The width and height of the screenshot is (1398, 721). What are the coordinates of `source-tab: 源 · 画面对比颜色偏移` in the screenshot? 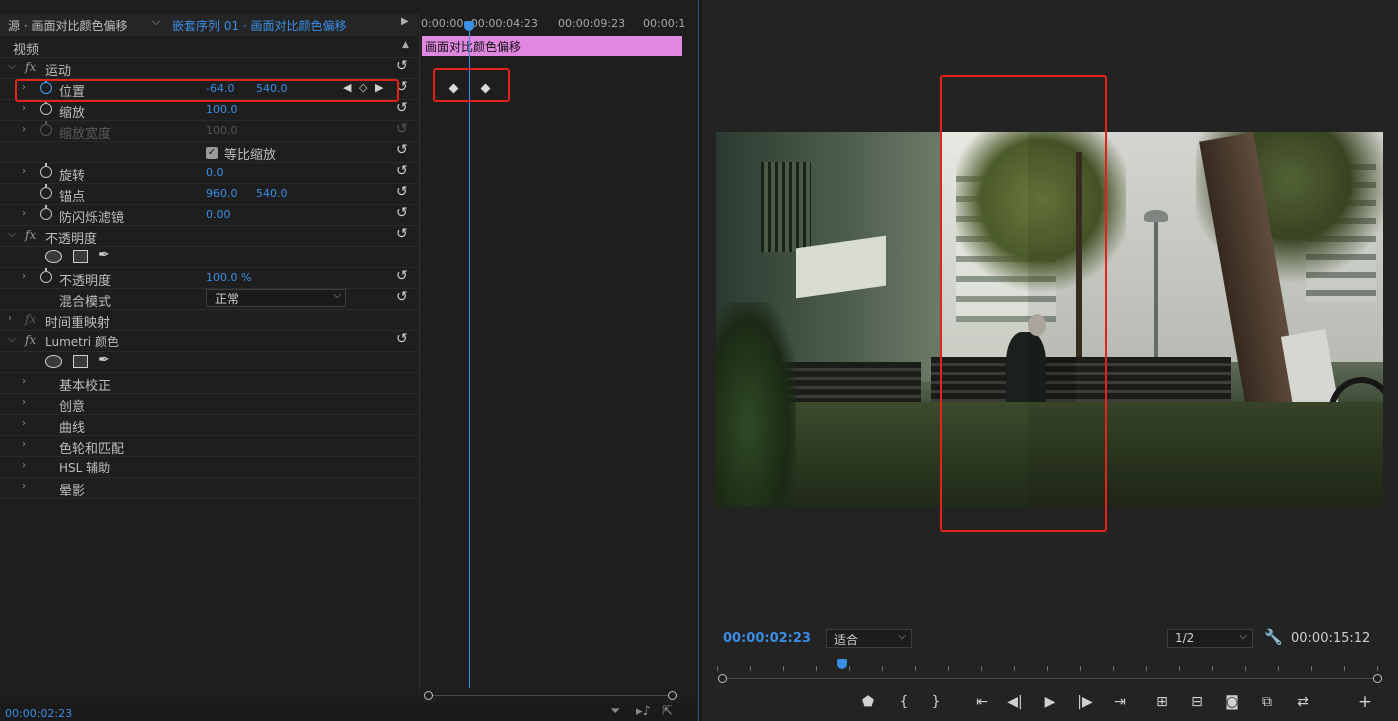 It's located at (67, 25).